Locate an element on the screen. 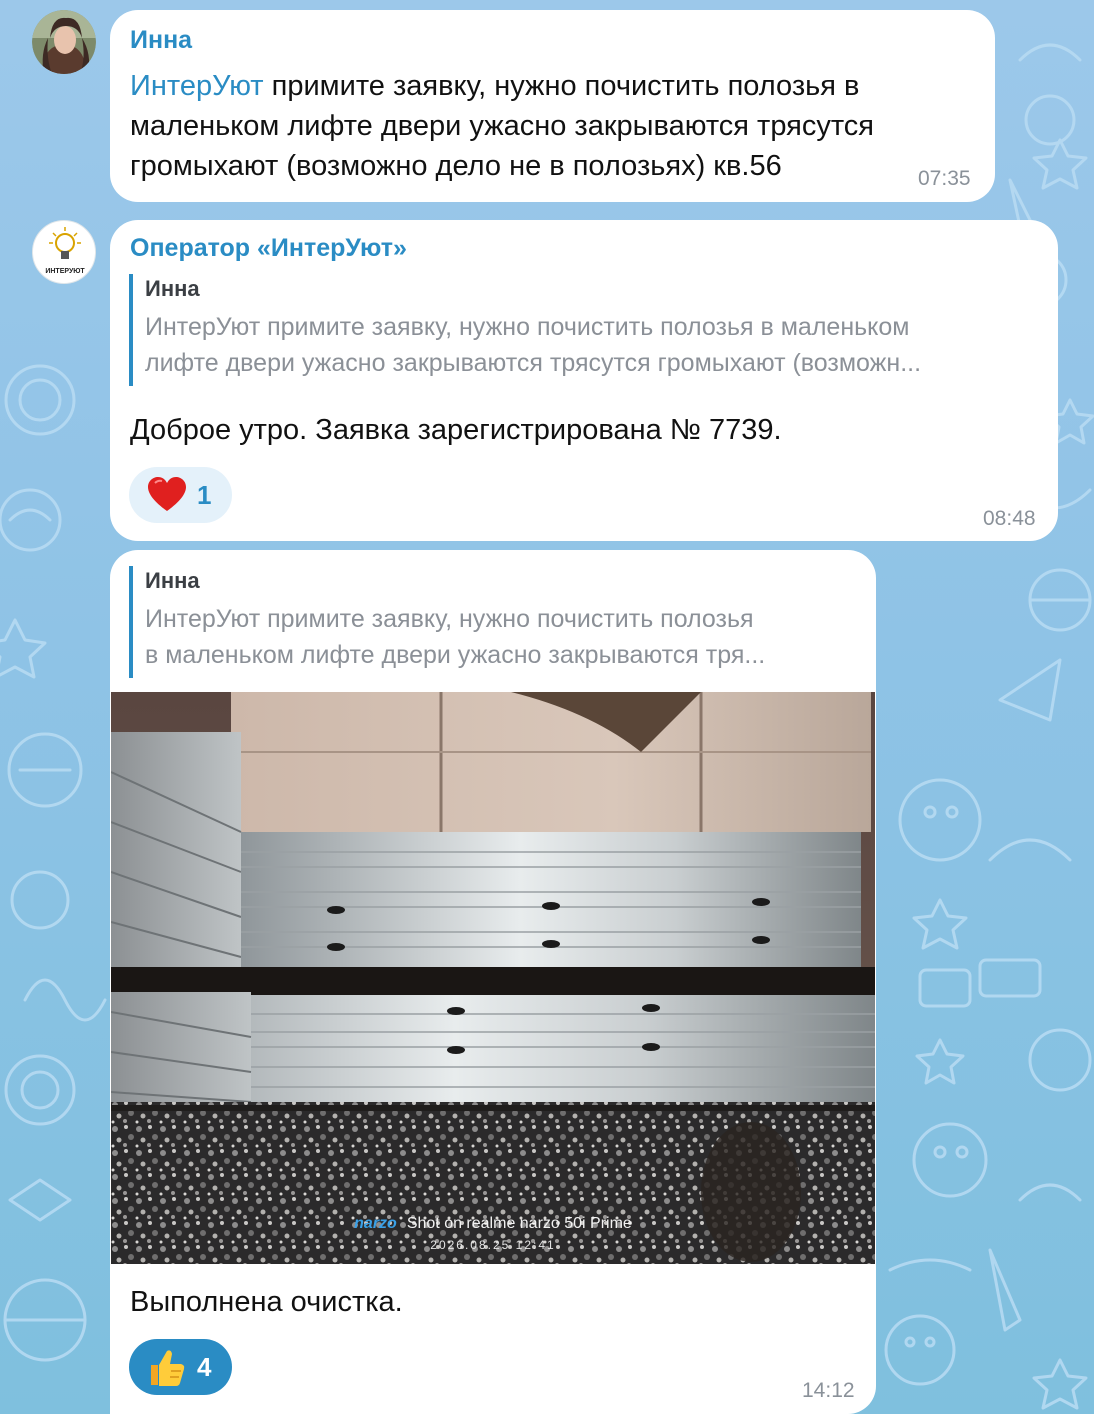 This screenshot has height=1414, width=1094. reaction-button: 1 is located at coordinates (180, 495).